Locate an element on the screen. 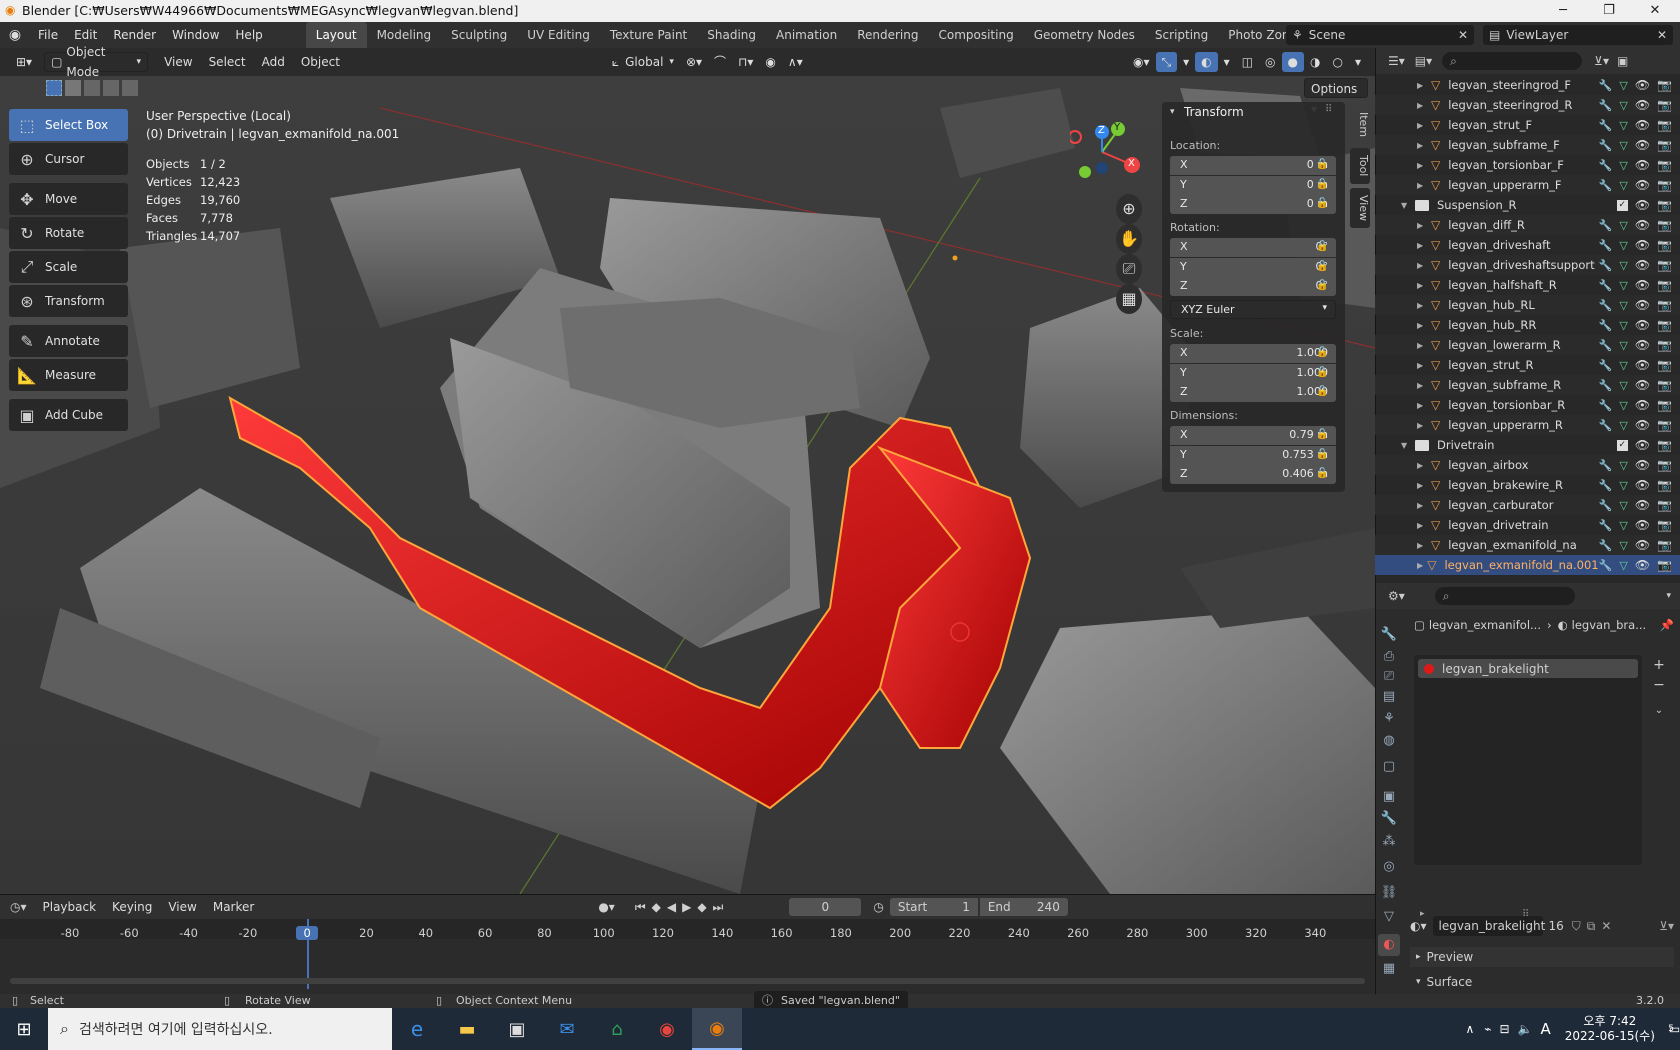  tab-texture-icon: ▦ is located at coordinates (1389, 969).